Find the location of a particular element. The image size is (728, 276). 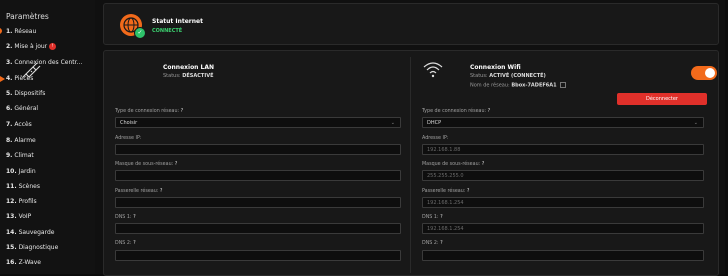

item-num: 13. is located at coordinates (11, 216).